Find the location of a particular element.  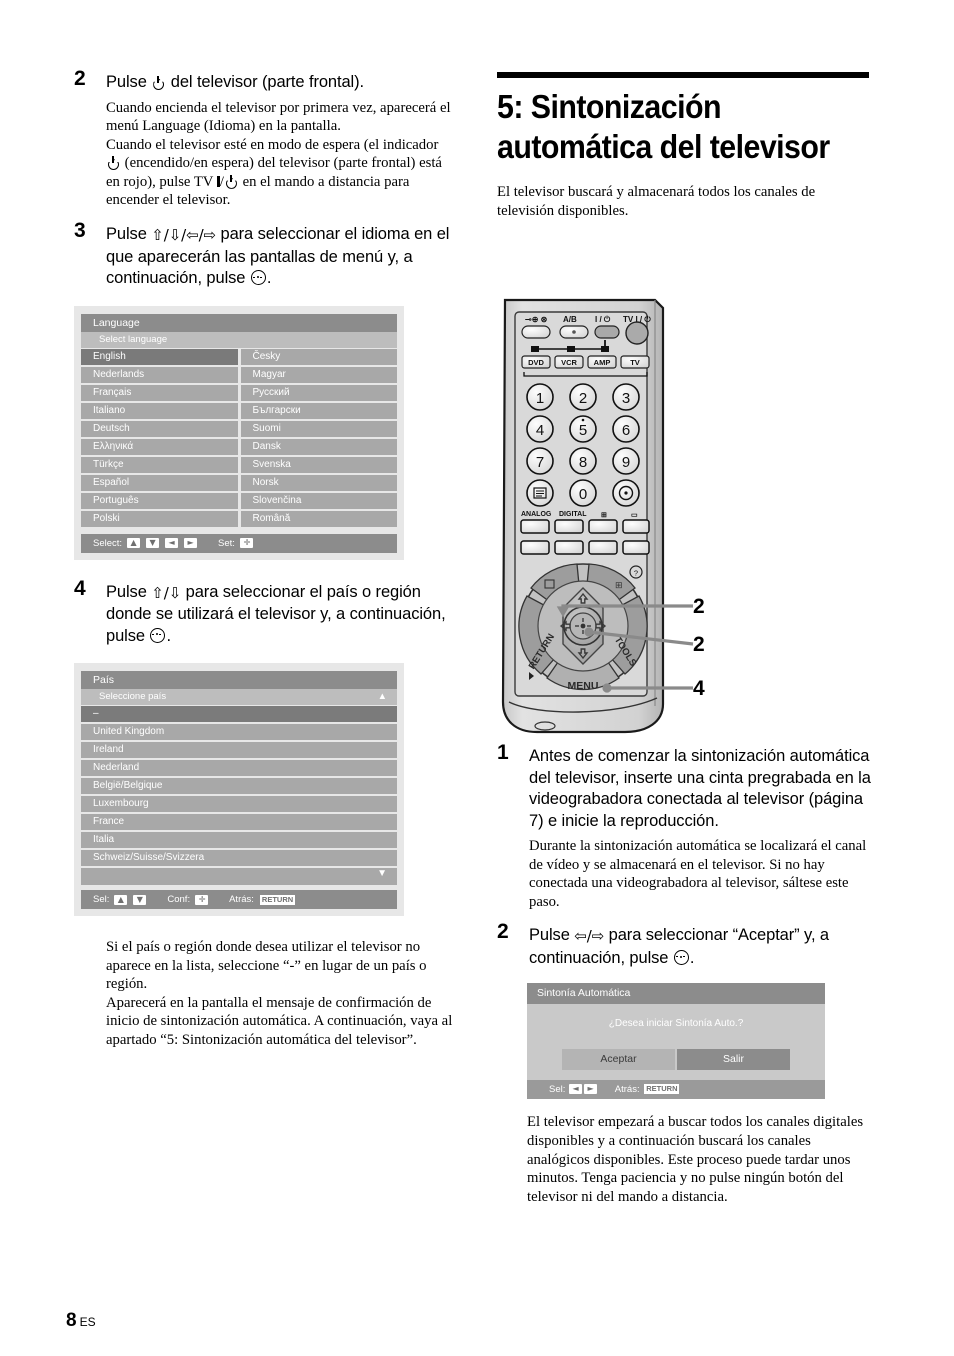

svg-text: 3 is located at coordinates (626, 398).